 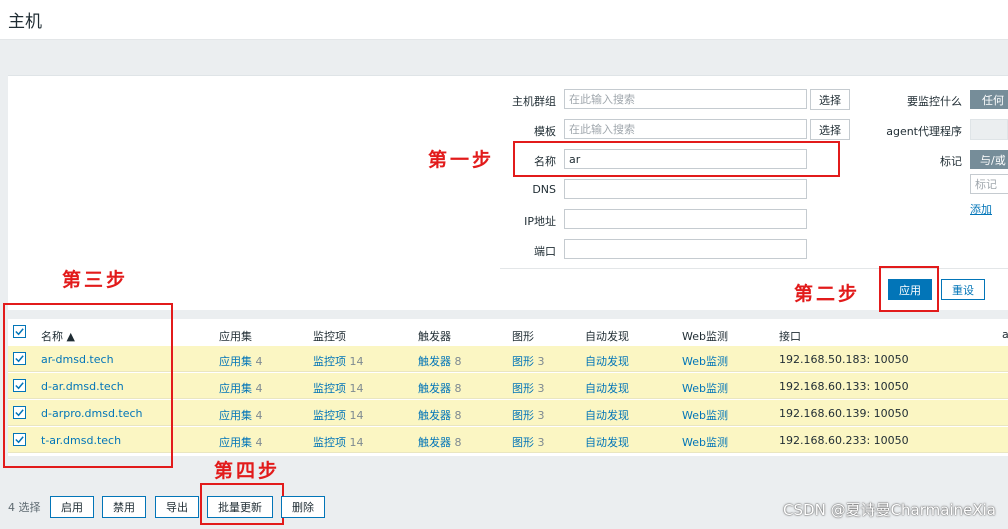 What do you see at coordinates (685, 219) in the screenshot?
I see `ip-input` at bounding box center [685, 219].